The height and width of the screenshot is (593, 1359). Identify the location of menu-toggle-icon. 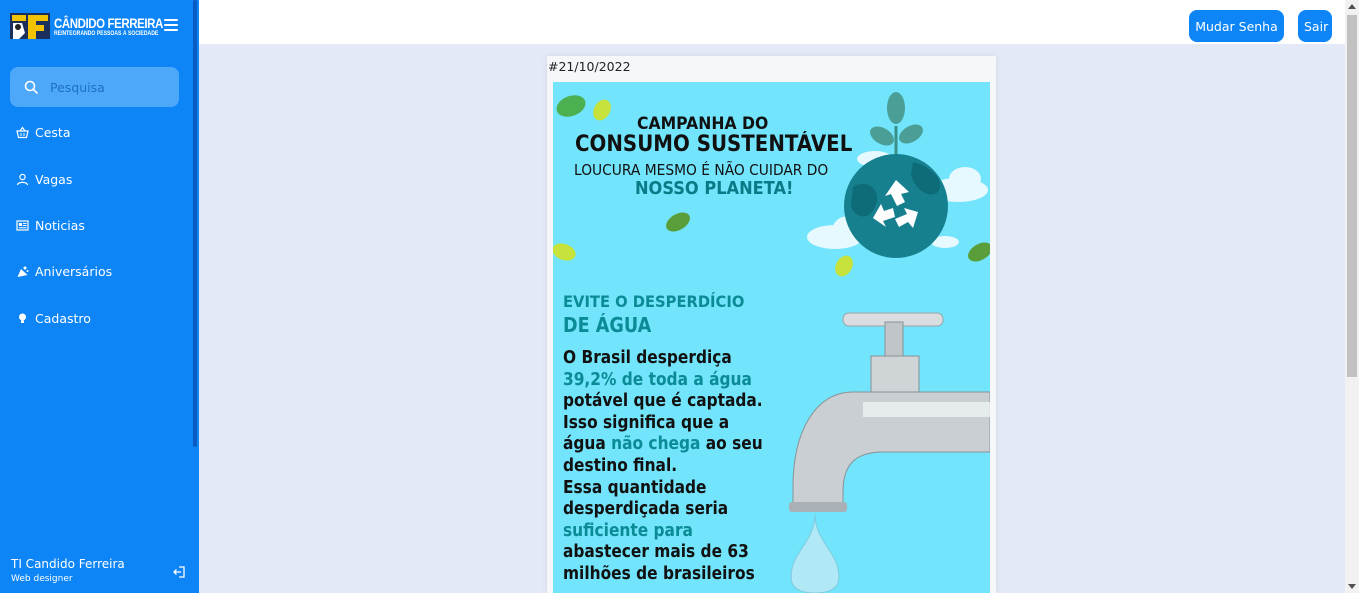
(171, 25).